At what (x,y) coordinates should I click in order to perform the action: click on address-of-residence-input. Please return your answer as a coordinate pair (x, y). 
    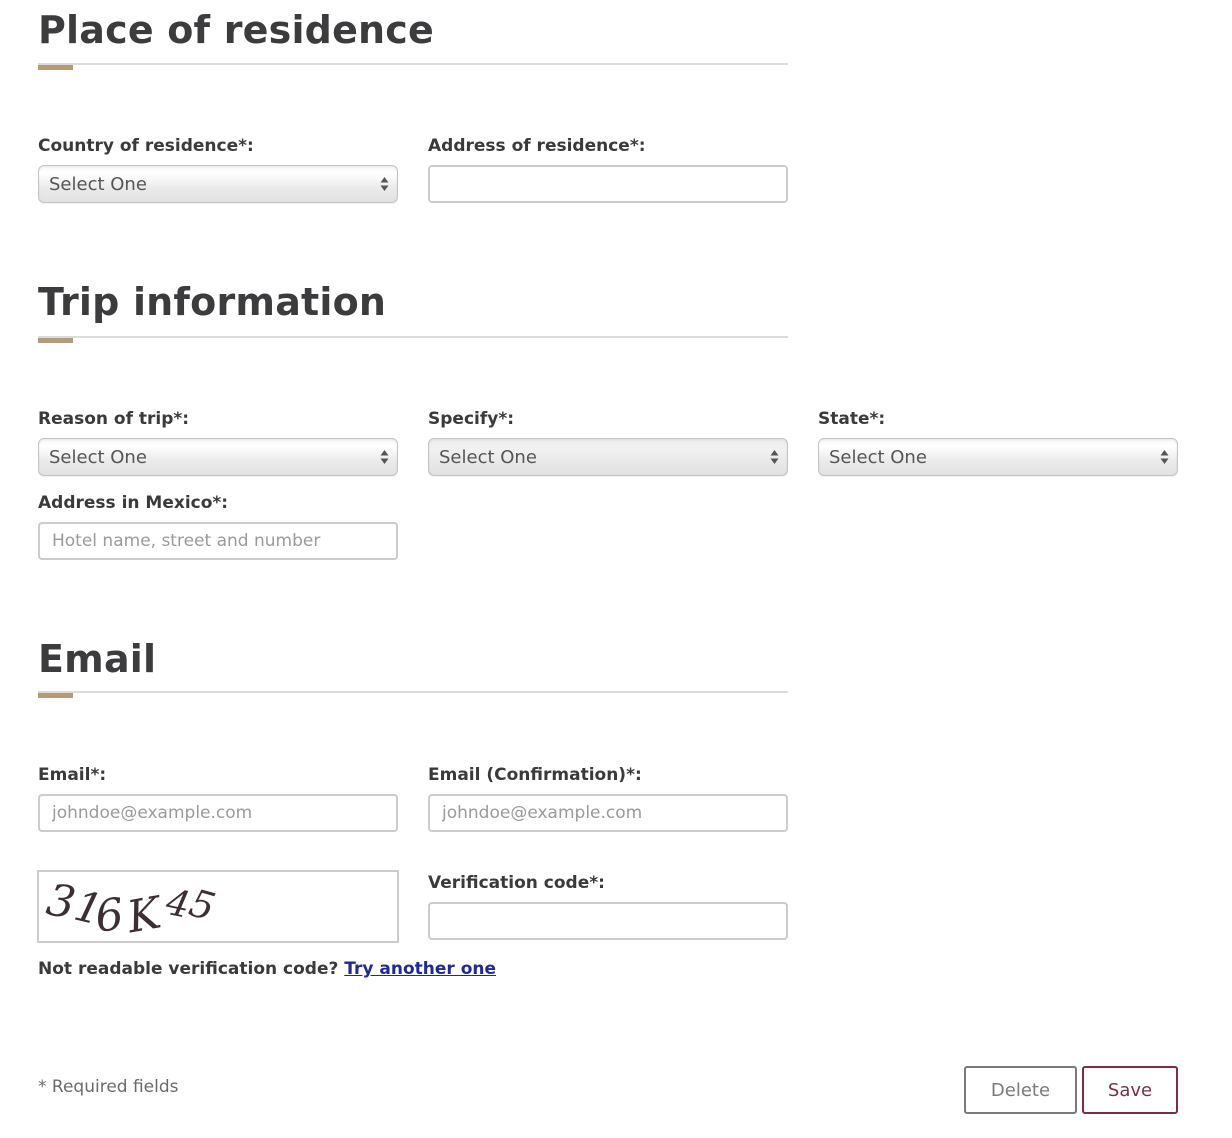
    Looking at the image, I should click on (608, 184).